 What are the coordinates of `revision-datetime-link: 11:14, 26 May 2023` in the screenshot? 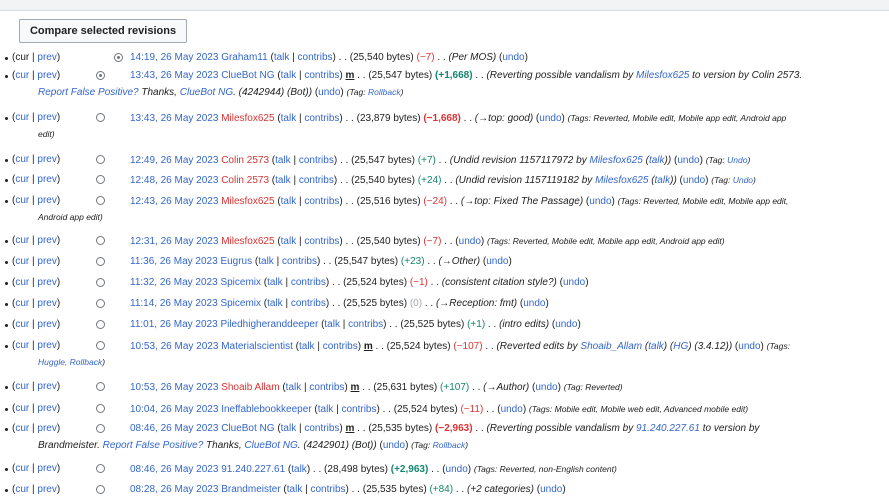 It's located at (174, 303).